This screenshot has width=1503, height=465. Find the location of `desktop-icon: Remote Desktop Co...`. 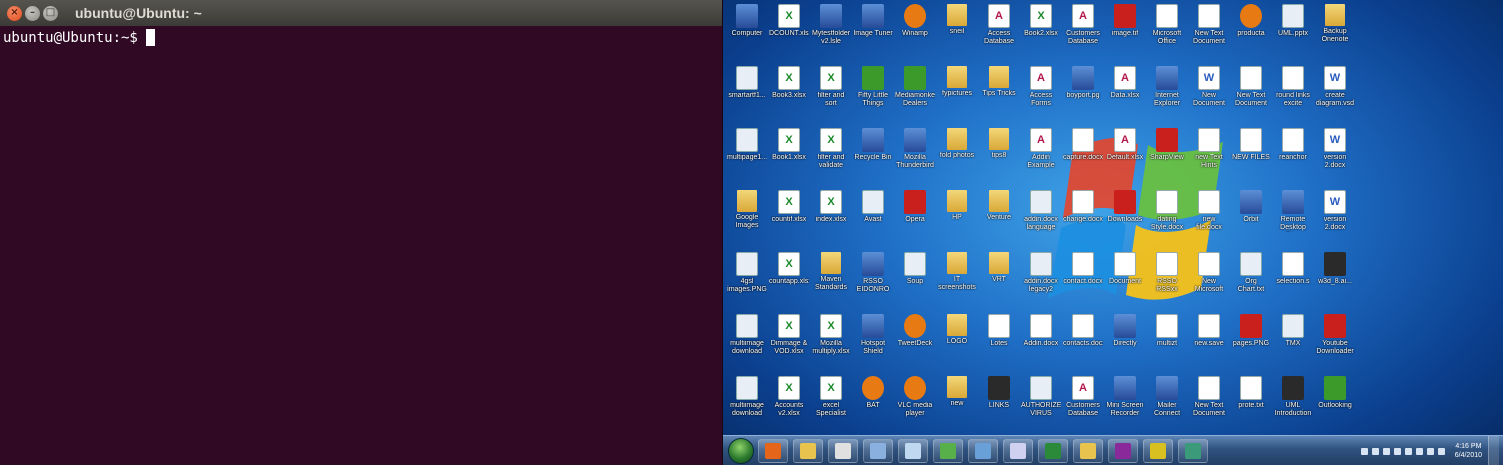

desktop-icon: Remote Desktop Co... is located at coordinates (1293, 211).